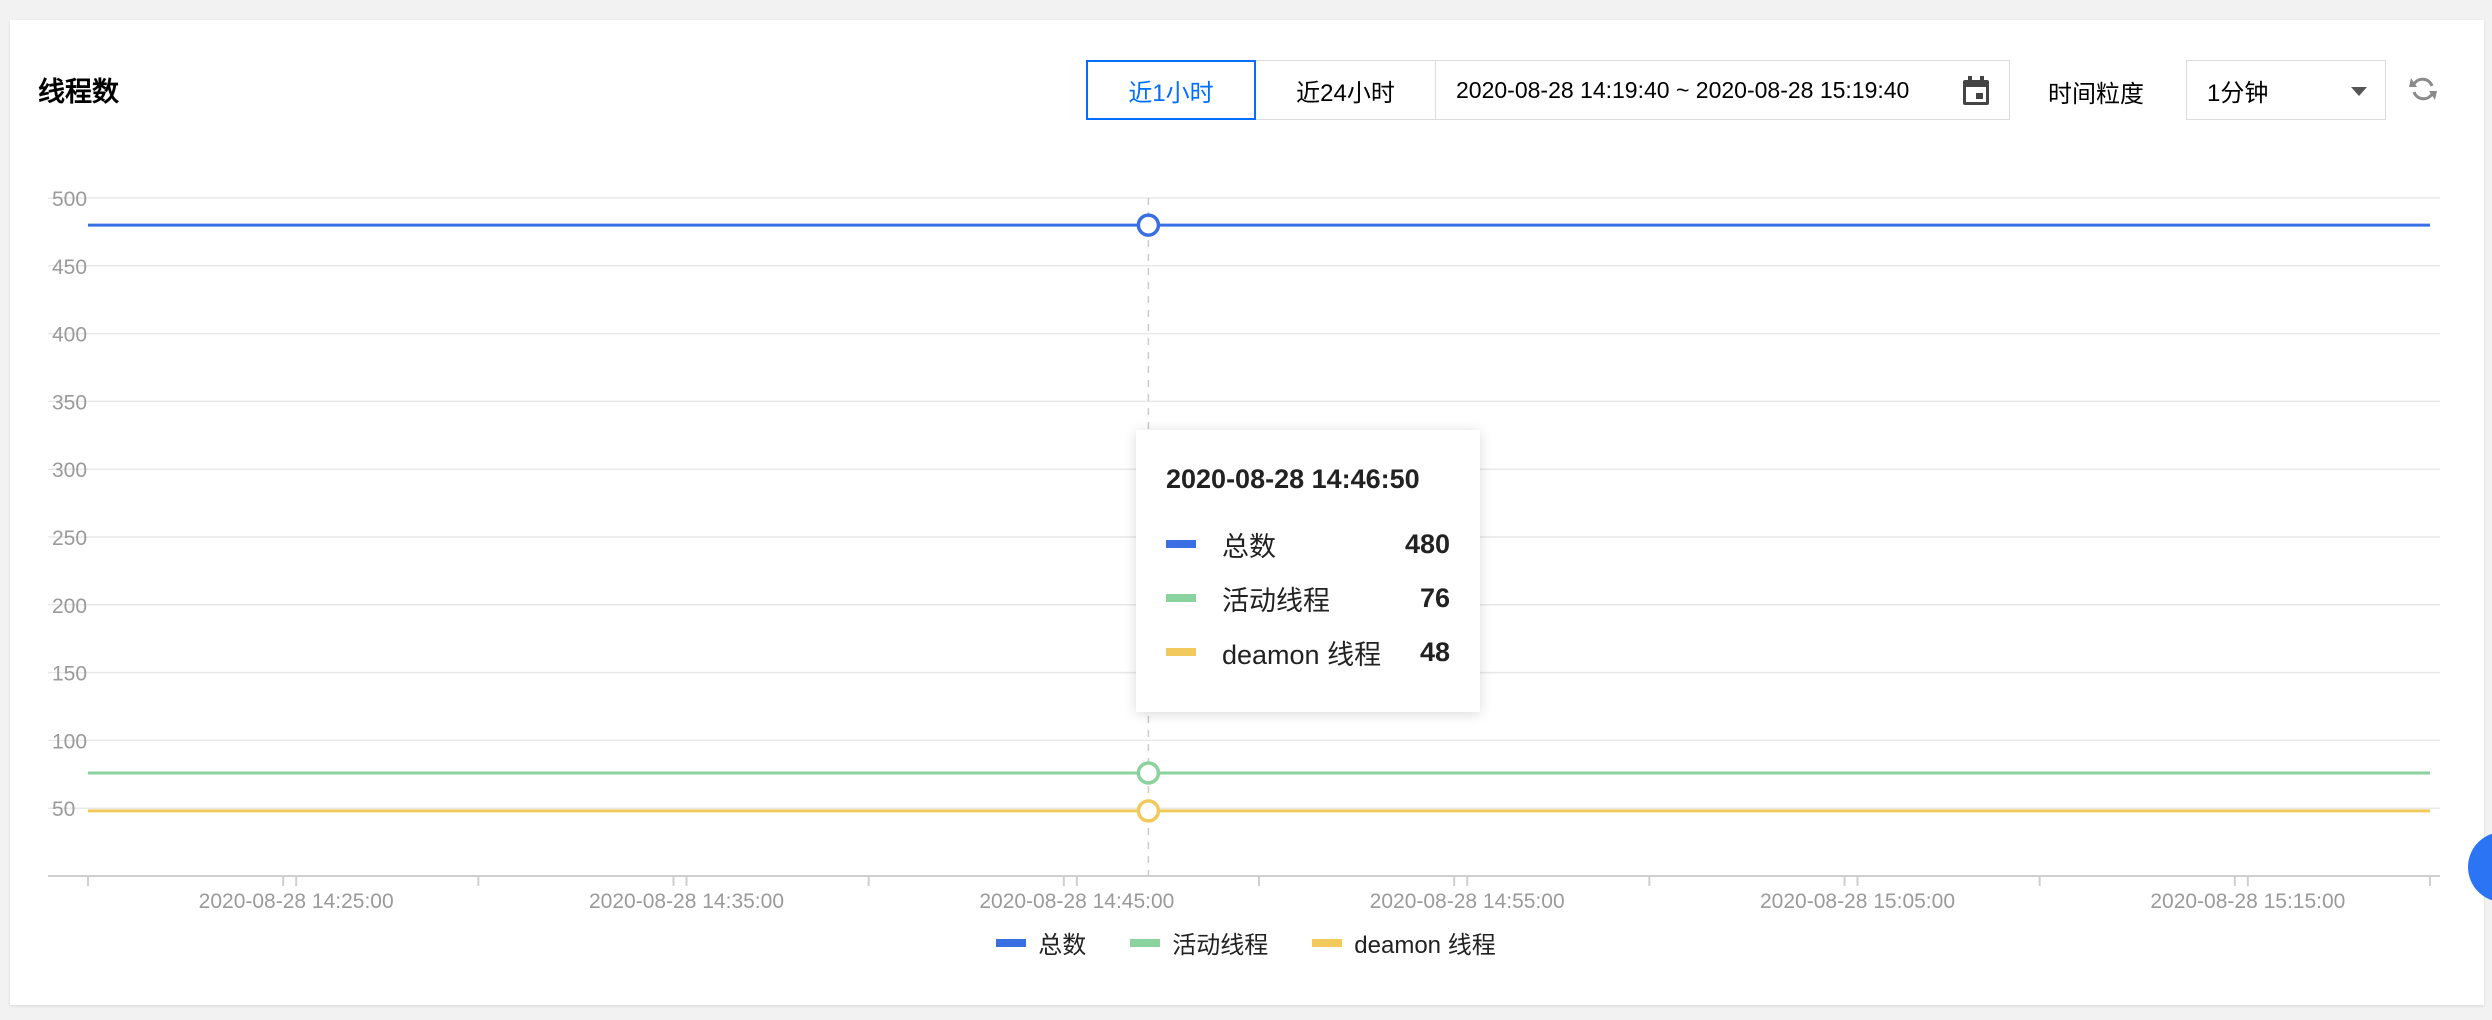  Describe the element at coordinates (1062, 945) in the screenshot. I see `legend-label-total: 总数` at that location.